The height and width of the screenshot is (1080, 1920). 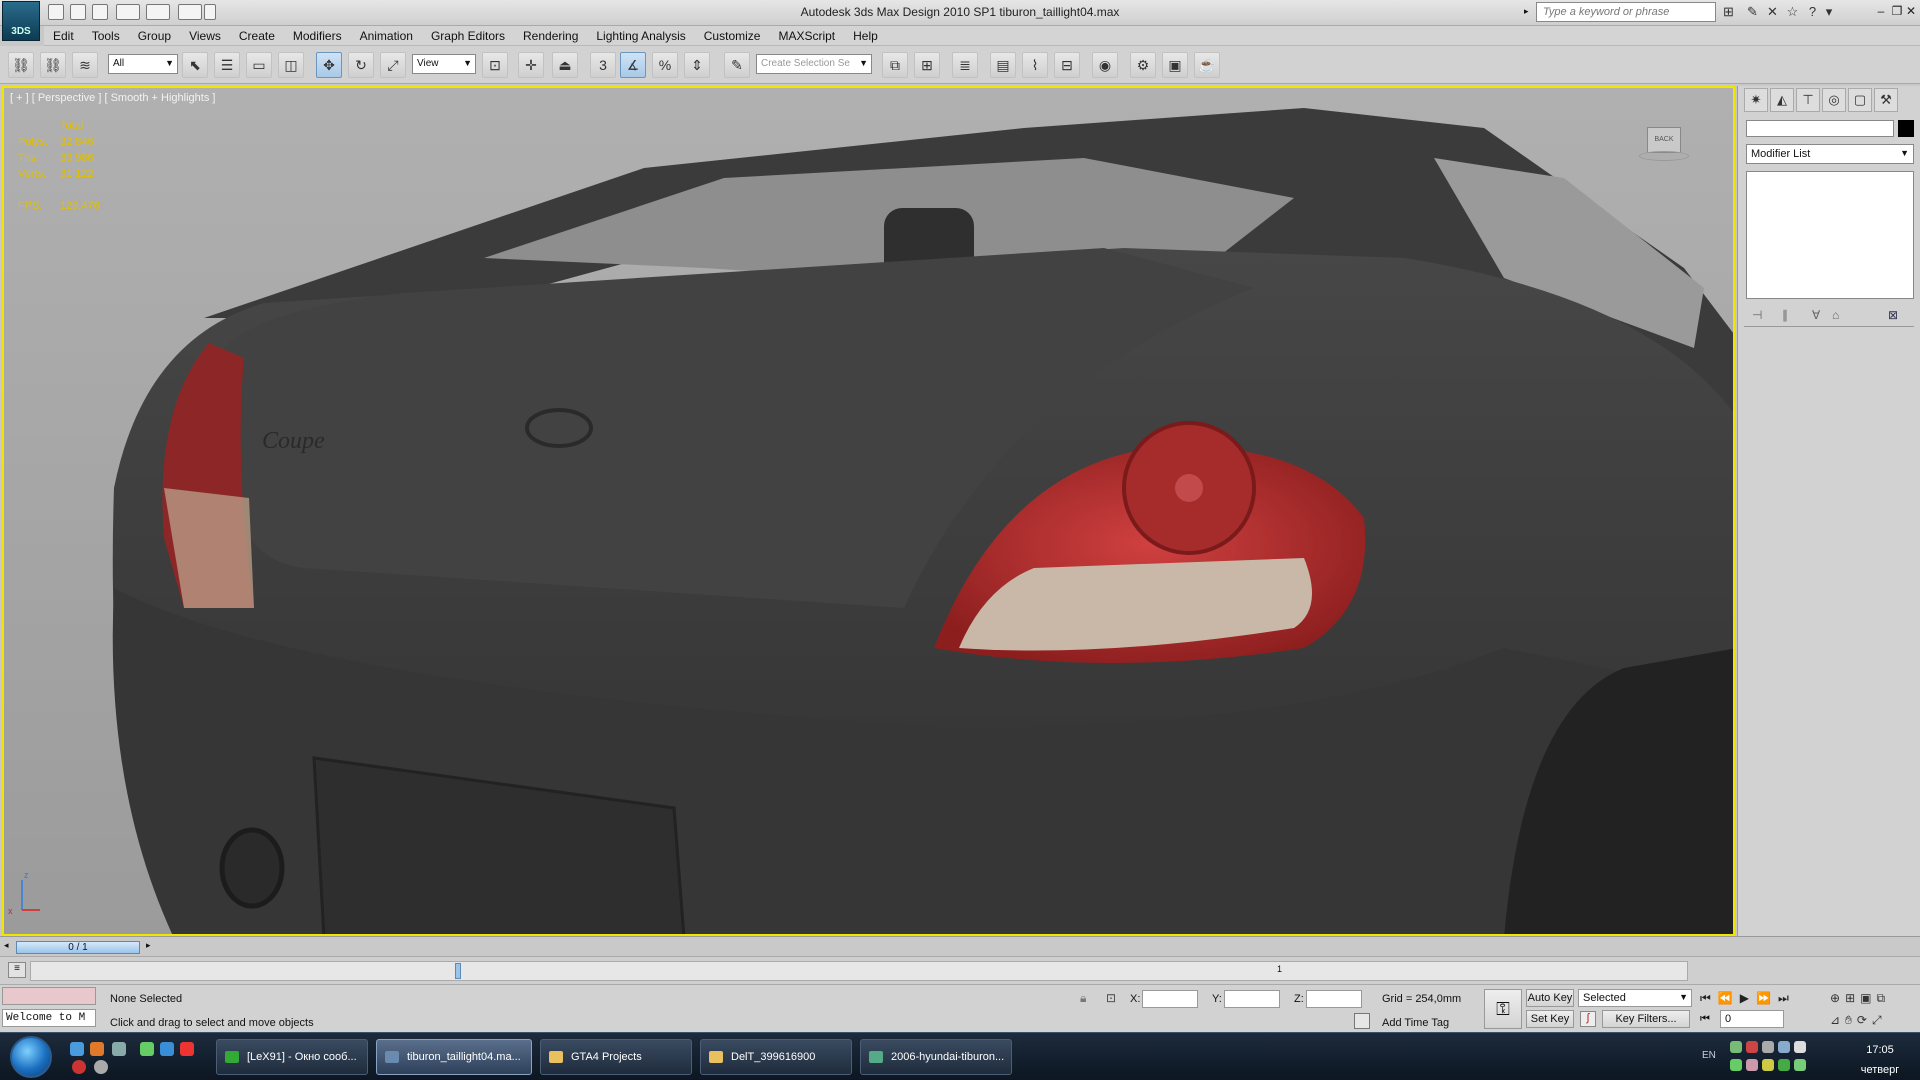 I want to click on angle-snap-icon: ∡, so click(x=633, y=65).